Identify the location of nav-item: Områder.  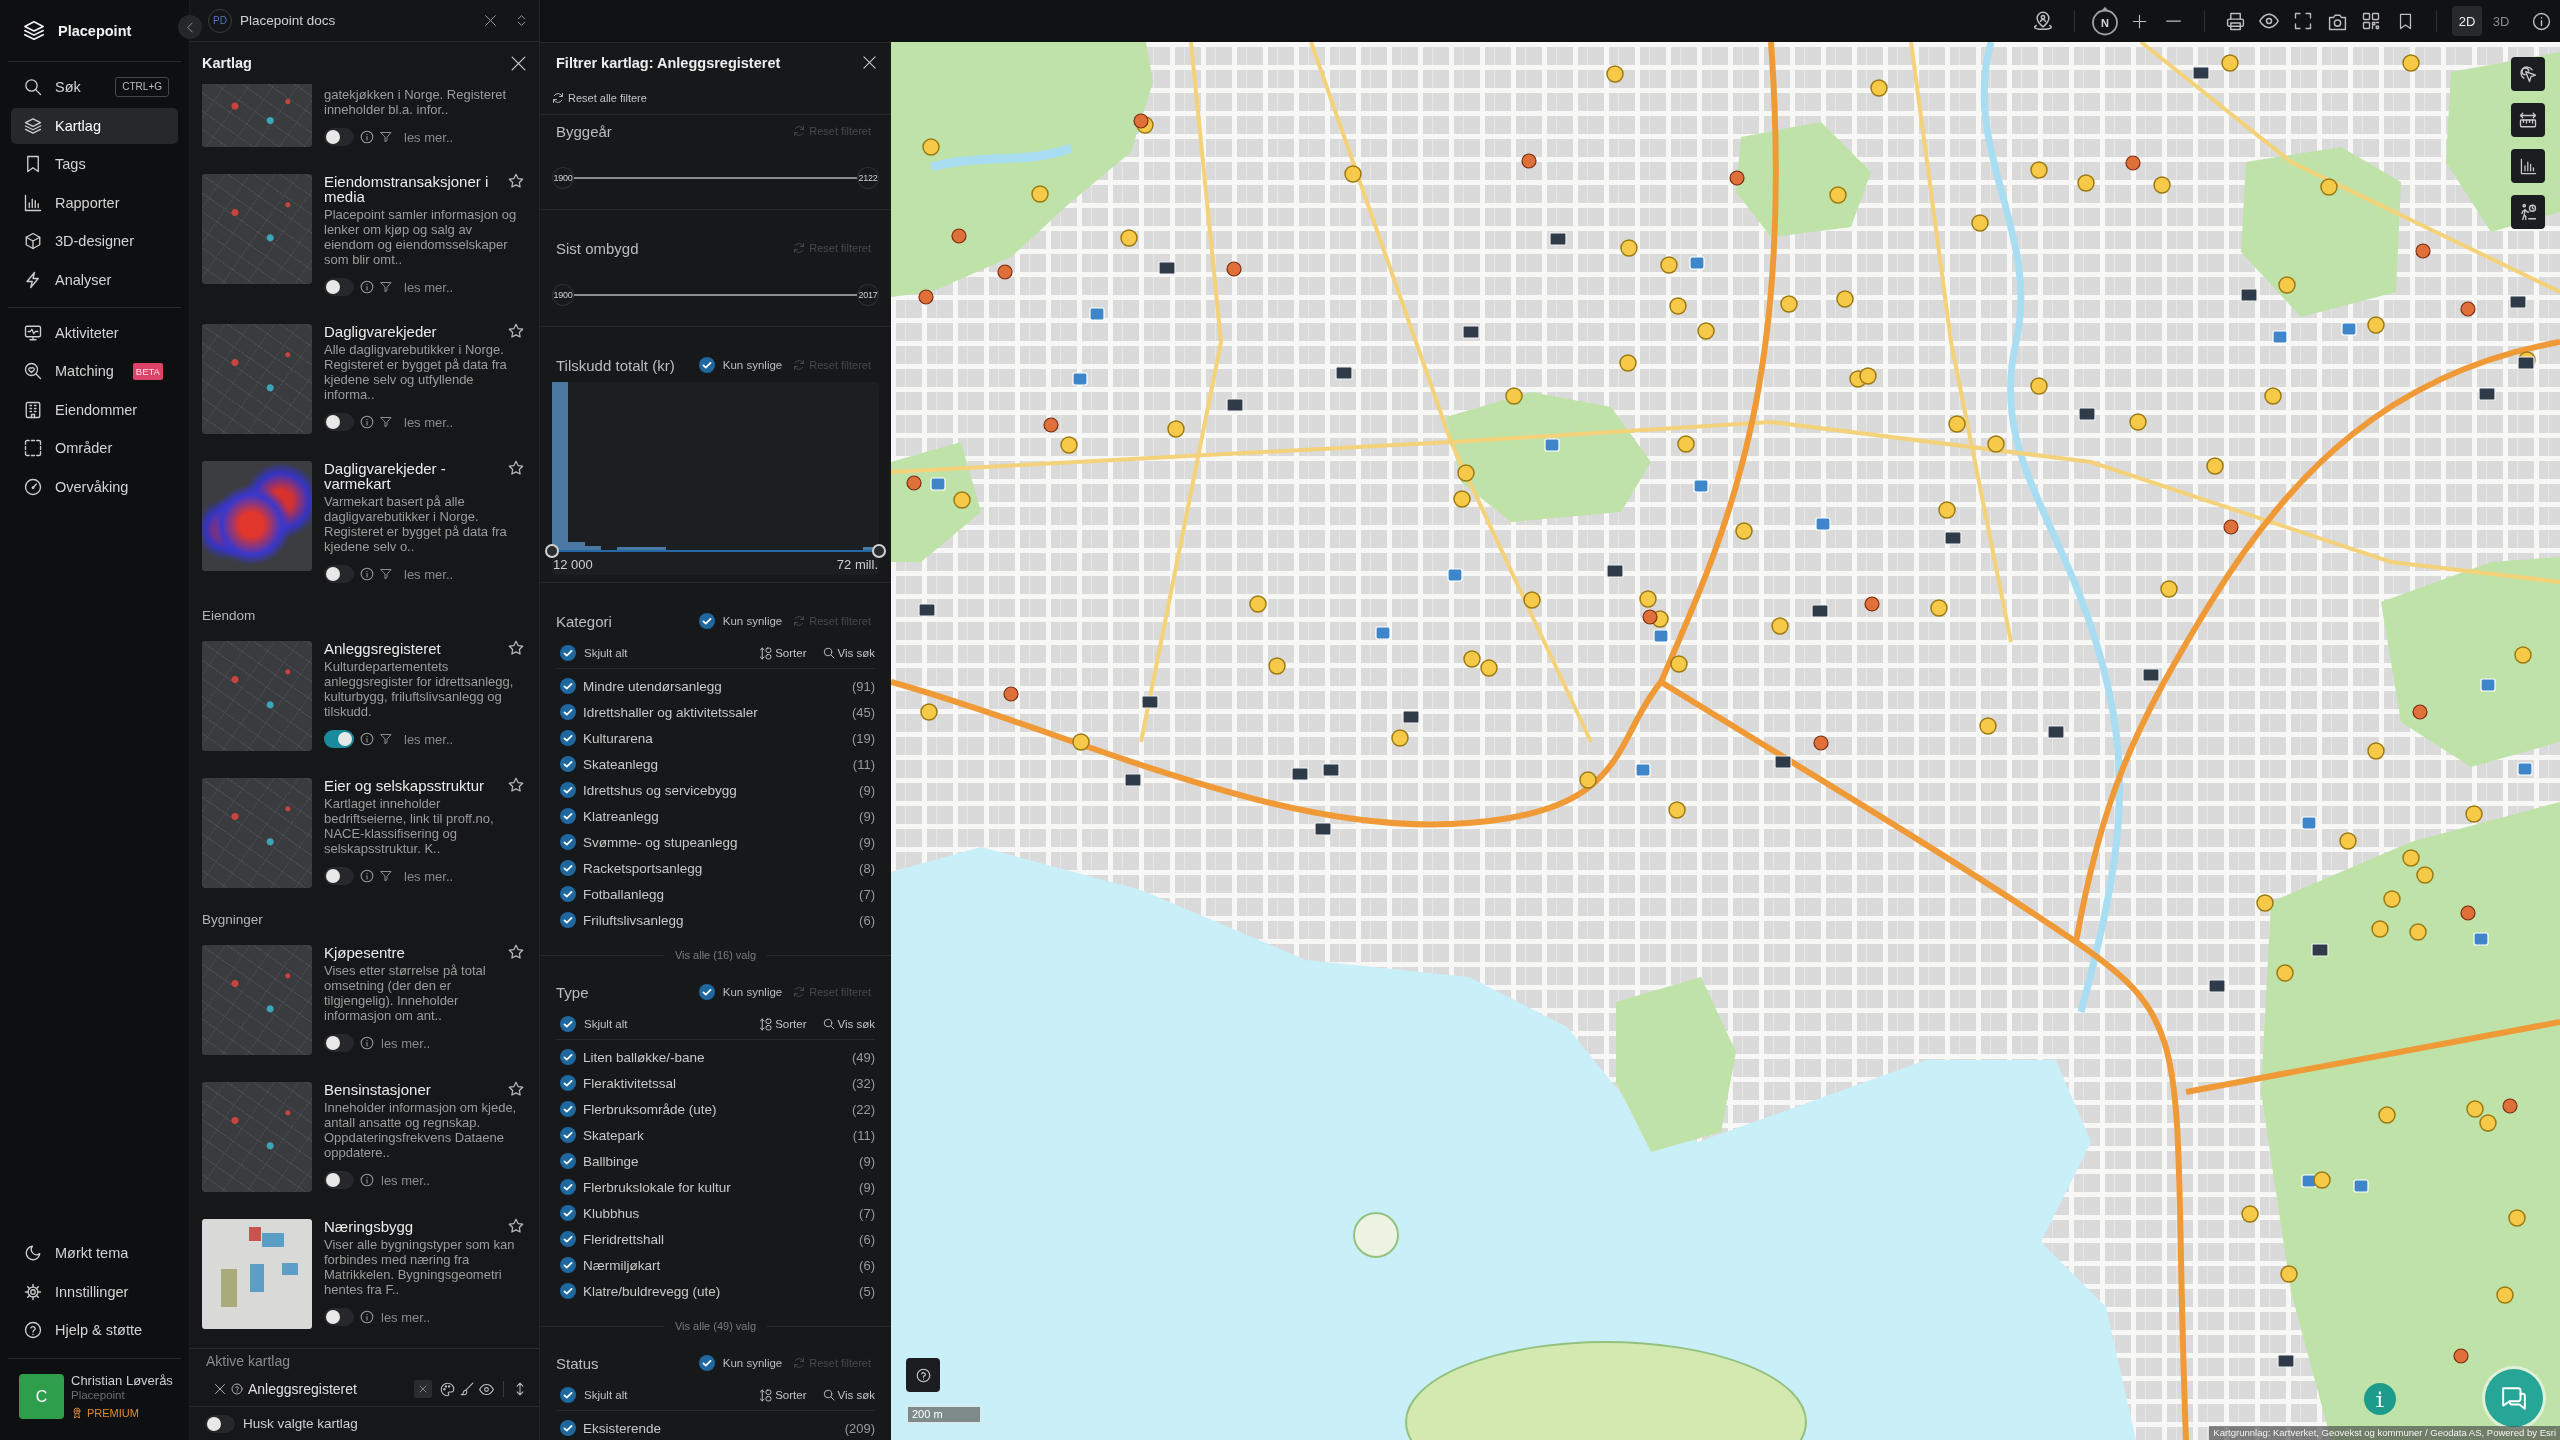
(94, 448).